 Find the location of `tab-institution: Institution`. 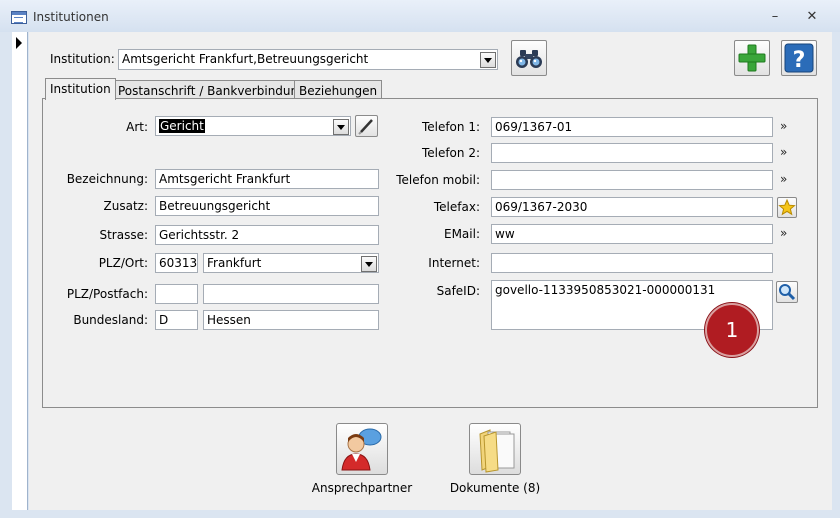

tab-institution: Institution is located at coordinates (80, 89).